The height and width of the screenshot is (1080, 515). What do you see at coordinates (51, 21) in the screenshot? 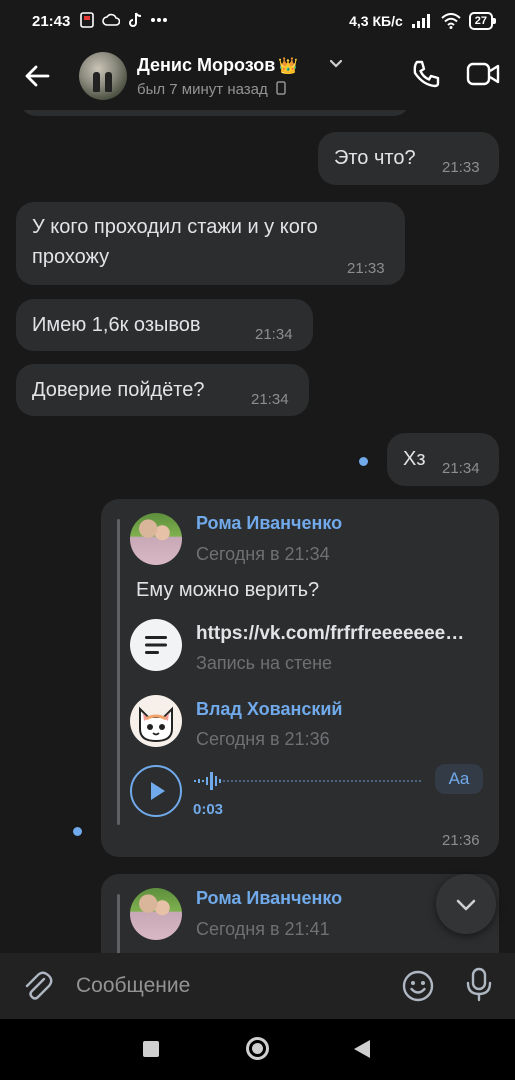
I see `status-time: 21:43` at bounding box center [51, 21].